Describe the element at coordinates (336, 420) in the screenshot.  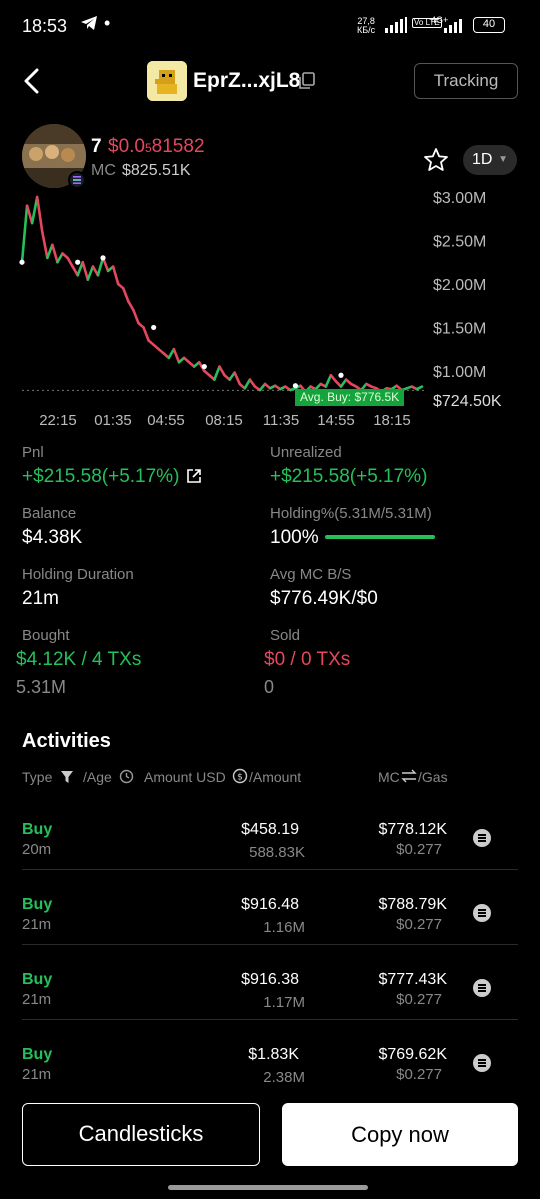
I see `x-tick-label: 14:55` at that location.